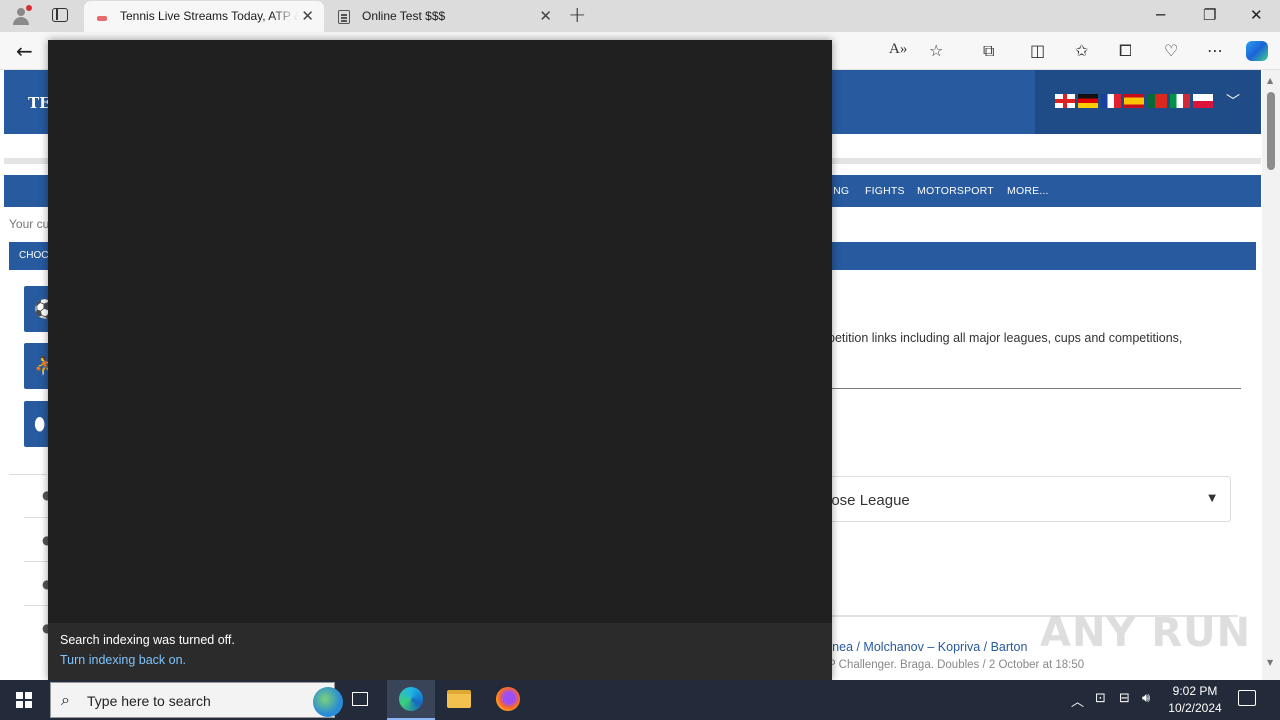 This screenshot has width=1280, height=720. Describe the element at coordinates (1212, 498) in the screenshot. I see `caret-down-icon: ▼` at that location.